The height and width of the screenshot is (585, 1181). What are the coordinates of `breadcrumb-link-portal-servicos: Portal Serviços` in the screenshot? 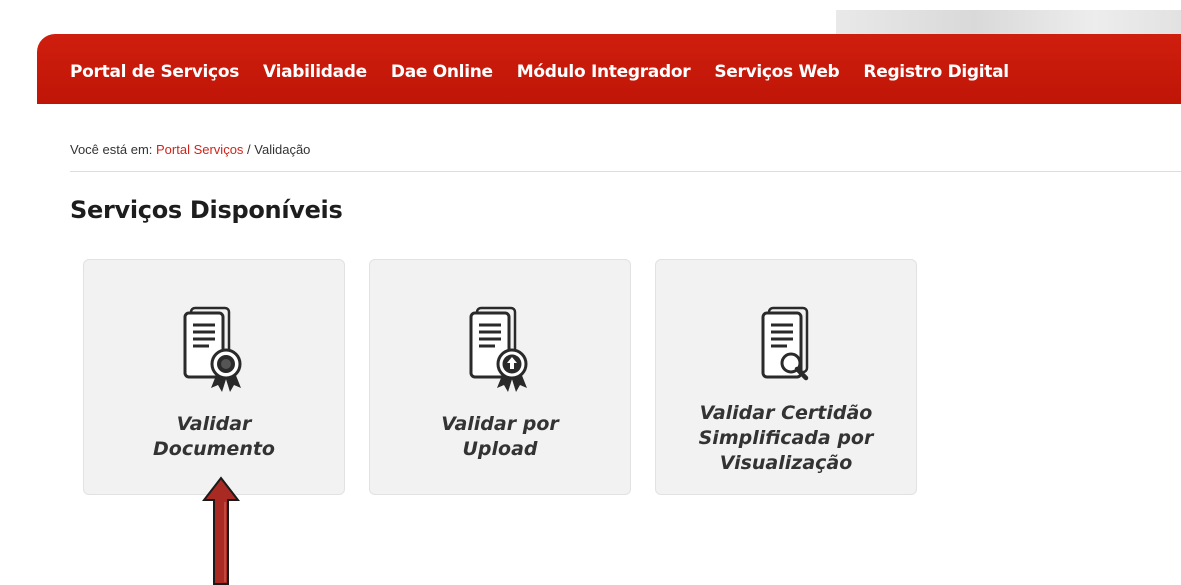 It's located at (199, 149).